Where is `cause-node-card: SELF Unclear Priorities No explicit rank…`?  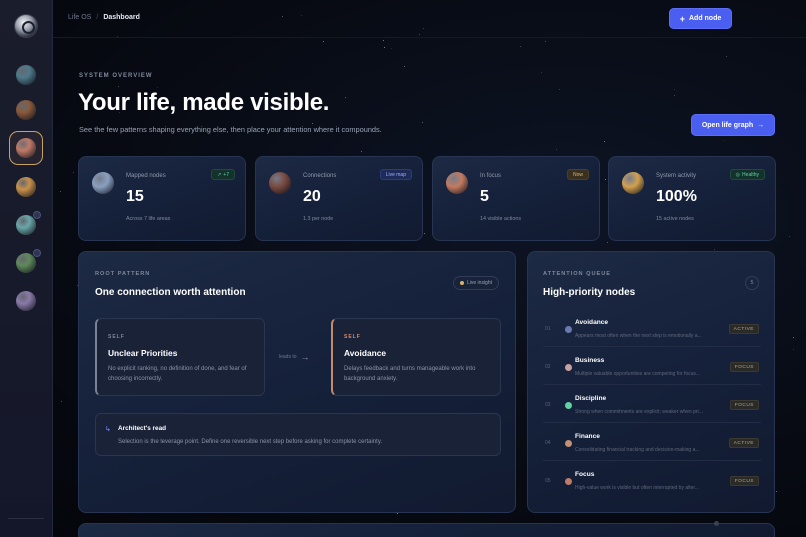
cause-node-card: SELF Unclear Priorities No explicit rank… is located at coordinates (180, 357).